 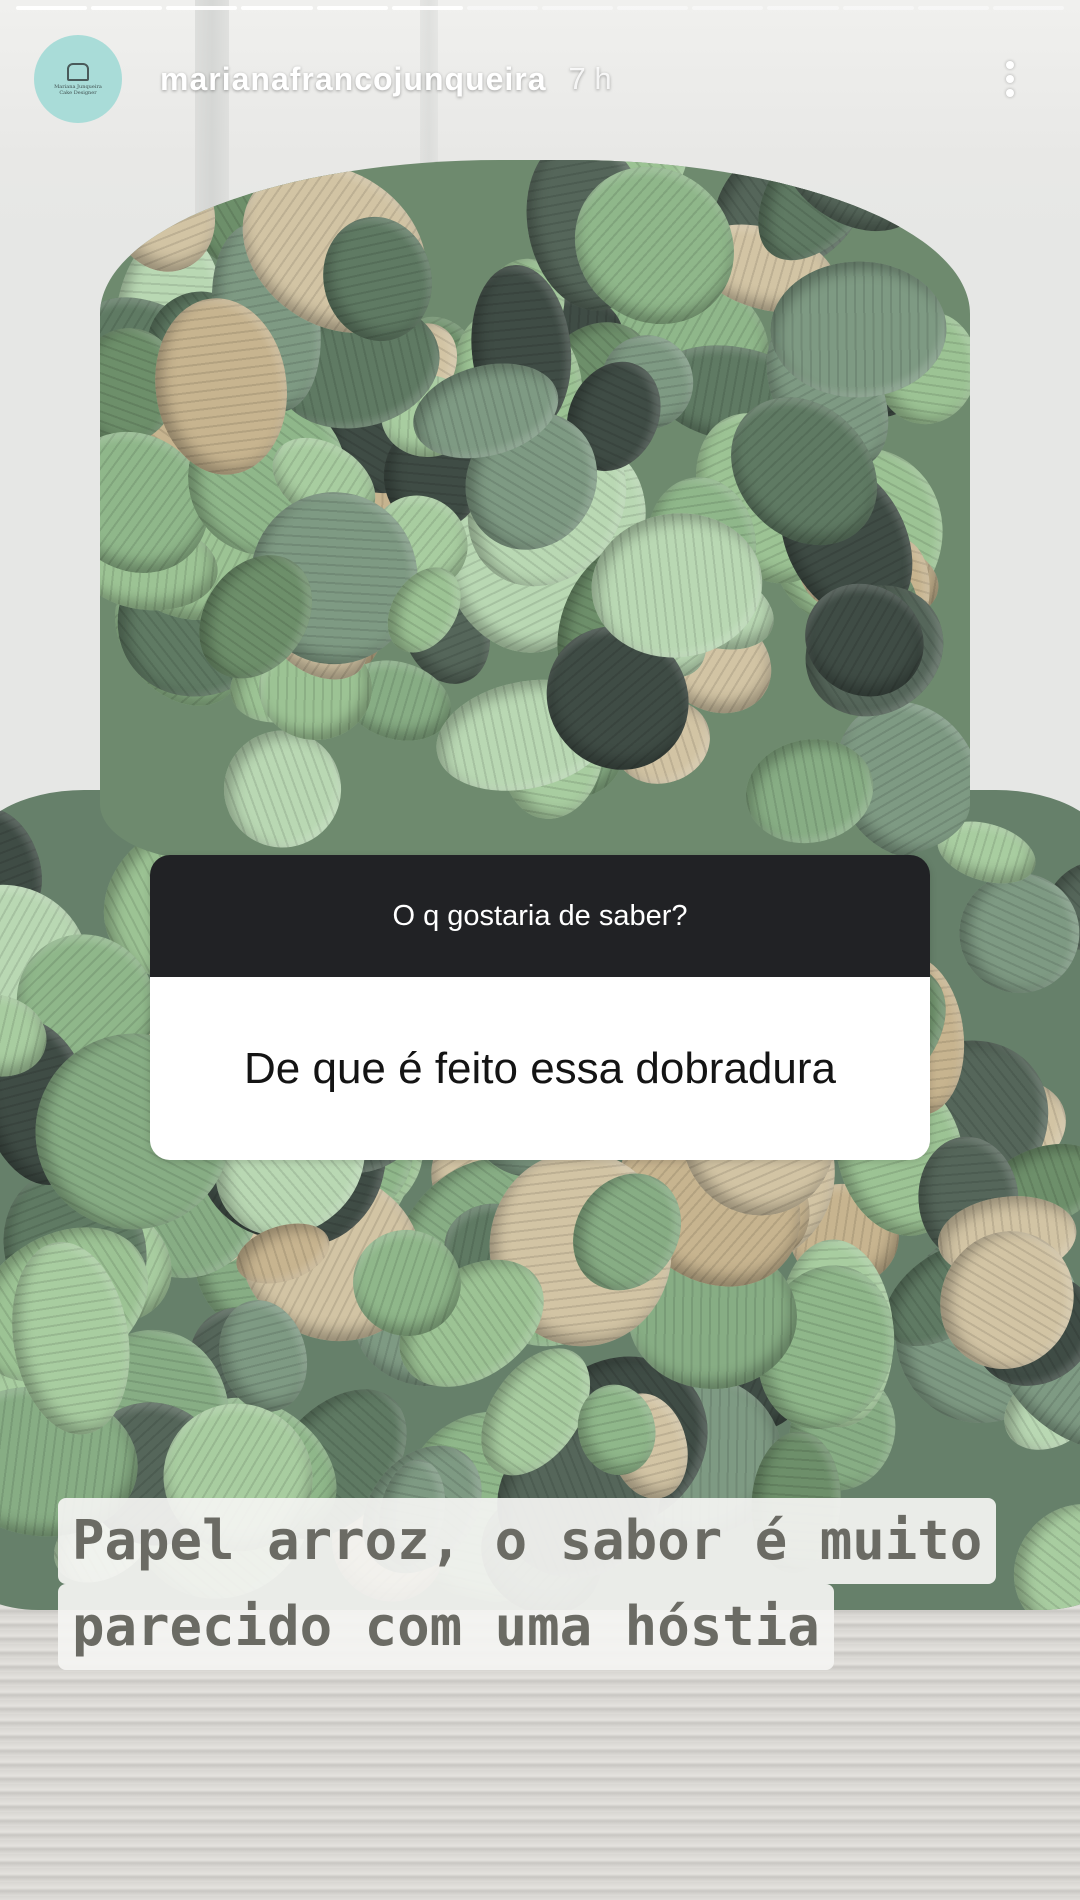 What do you see at coordinates (540, 1068) in the screenshot?
I see `question-text: De que é feito essa dobradura` at bounding box center [540, 1068].